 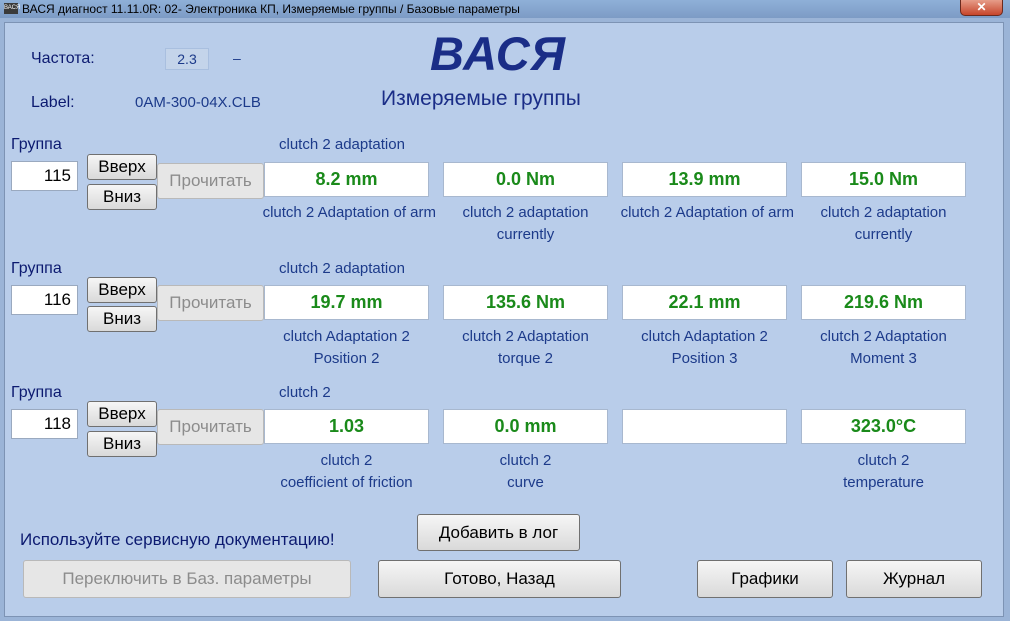 I want to click on journal-button: Журнал, so click(x=914, y=579).